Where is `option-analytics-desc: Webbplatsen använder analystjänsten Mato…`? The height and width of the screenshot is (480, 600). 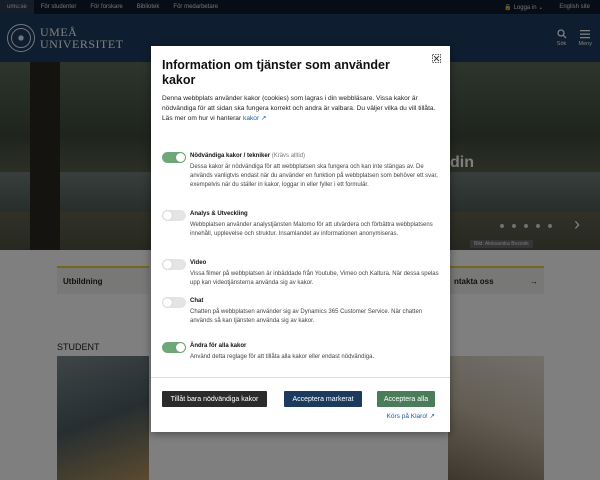 option-analytics-desc: Webbplatsen använder analystjänsten Mato… is located at coordinates (311, 229).